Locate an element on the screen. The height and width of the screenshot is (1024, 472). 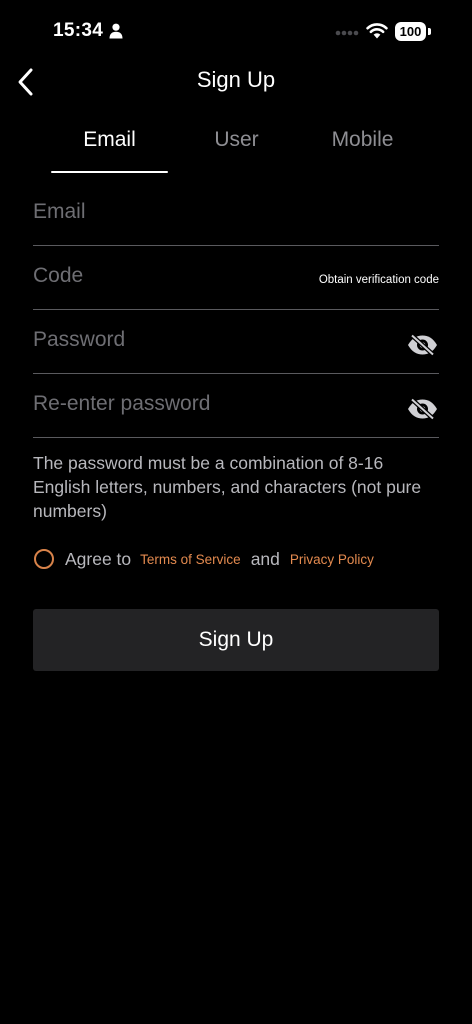
terms-of-service-link: Terms of Service is located at coordinates (190, 559).